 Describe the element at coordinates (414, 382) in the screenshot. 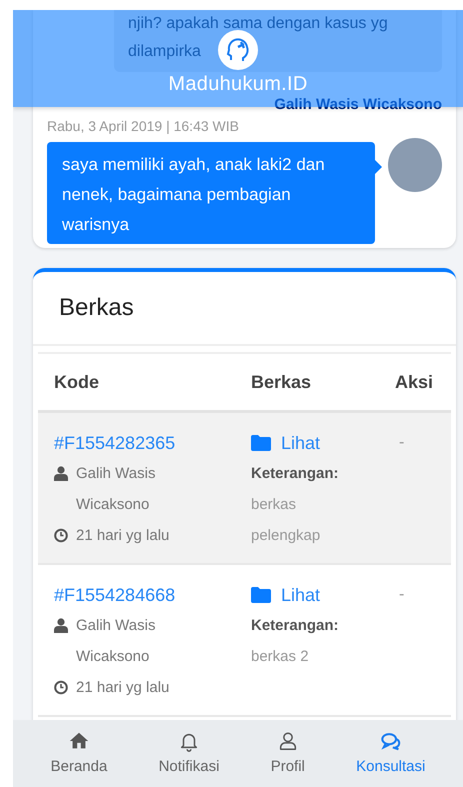

I see `column-header: Aksi` at that location.